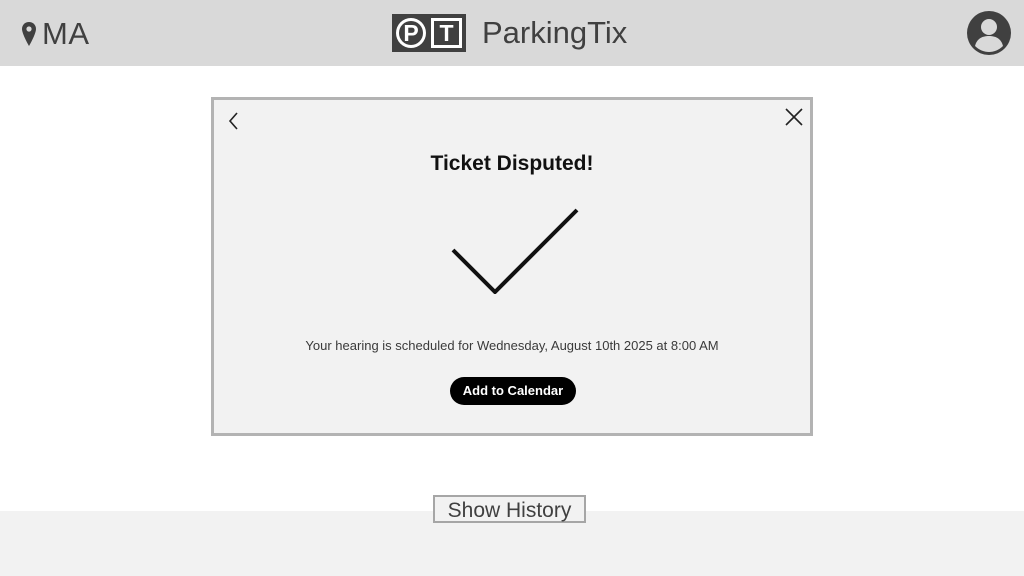 The width and height of the screenshot is (1024, 576). Describe the element at coordinates (794, 117) in the screenshot. I see `close-icon` at that location.